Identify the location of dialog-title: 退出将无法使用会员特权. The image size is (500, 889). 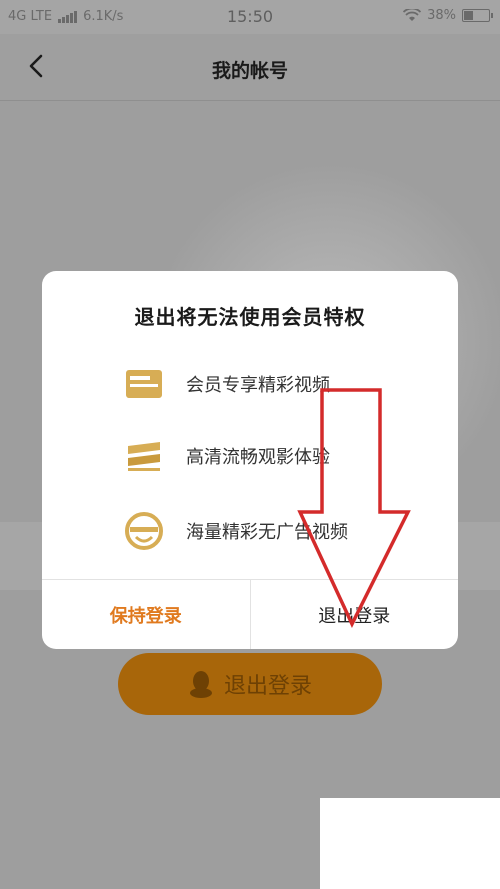
(250, 317).